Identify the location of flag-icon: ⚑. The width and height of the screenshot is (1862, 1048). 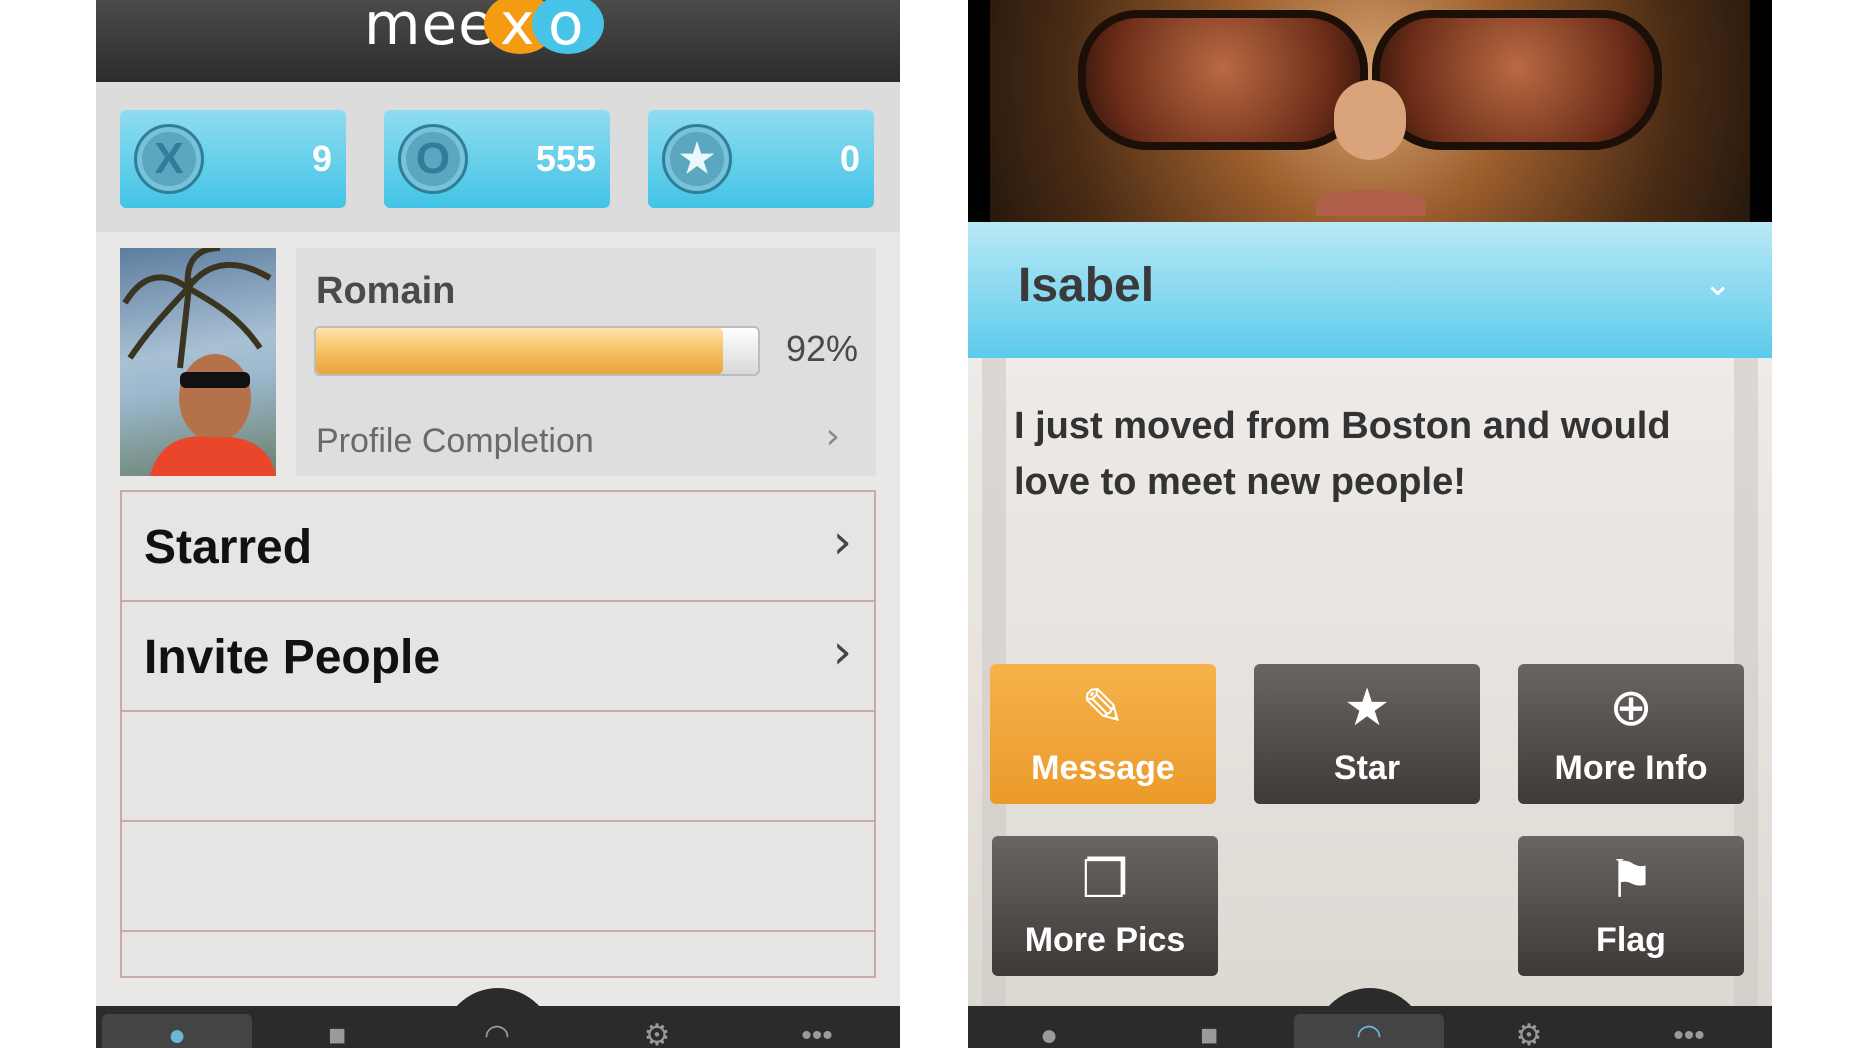
(1631, 880).